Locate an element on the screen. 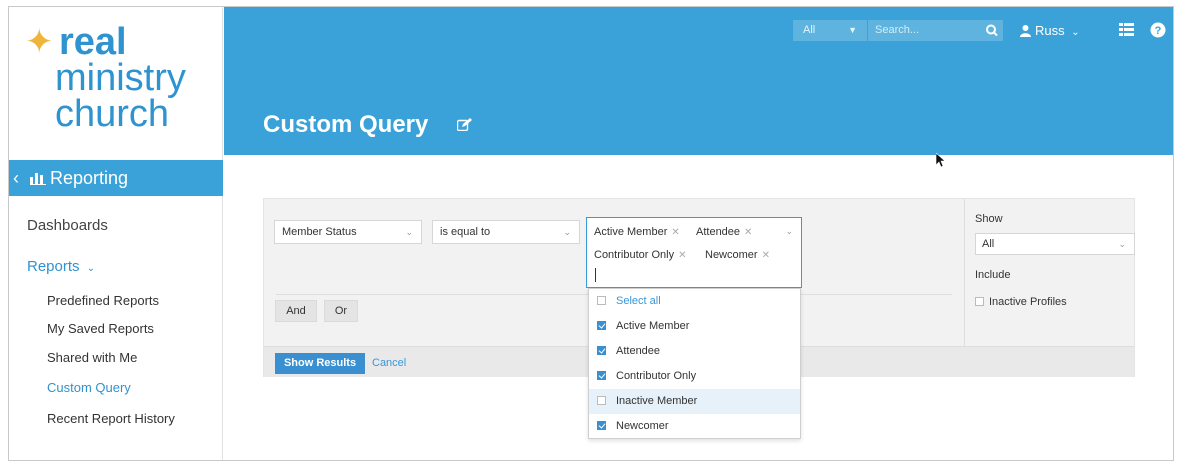 The width and height of the screenshot is (1182, 464). select-all-checkbox is located at coordinates (601, 300).